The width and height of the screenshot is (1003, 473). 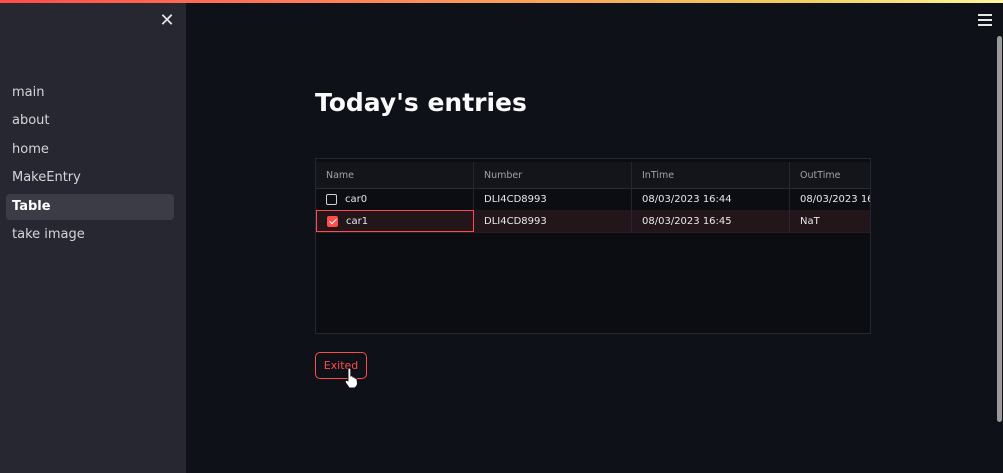 I want to click on table-header-row: Name Number InTime OutTime, so click(x=593, y=175).